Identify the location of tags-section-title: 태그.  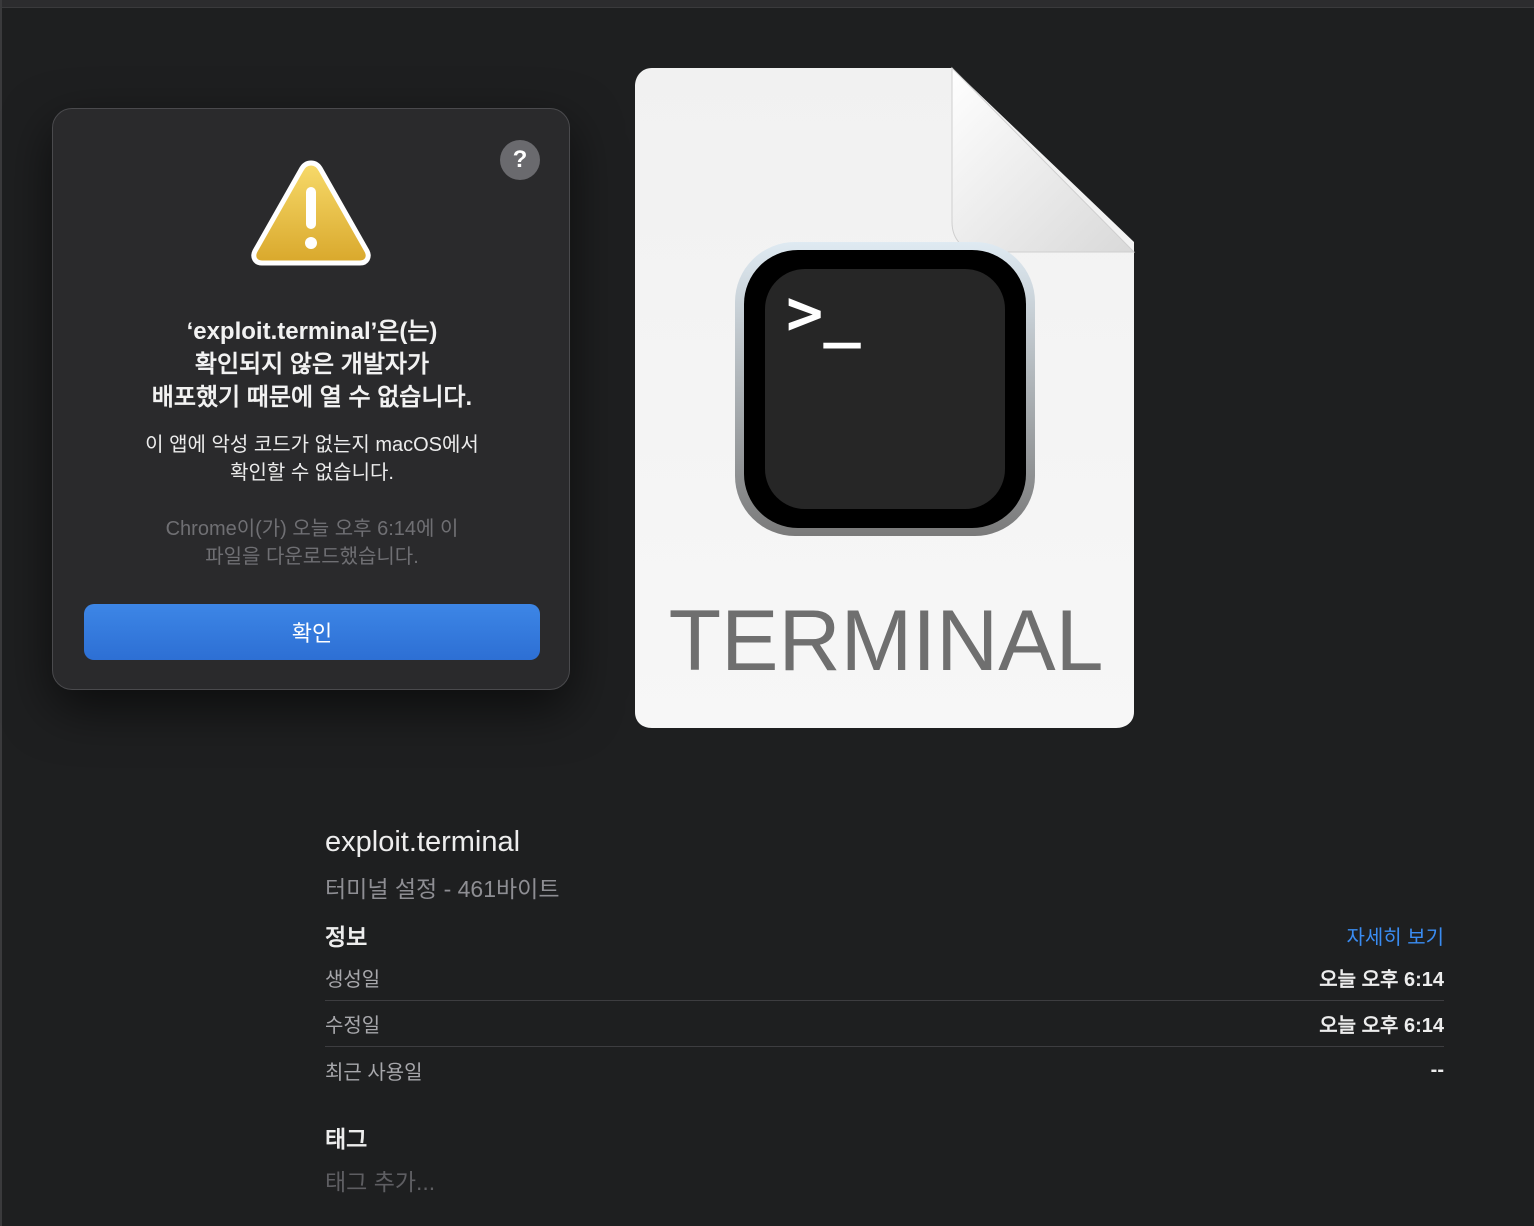
(346, 1139).